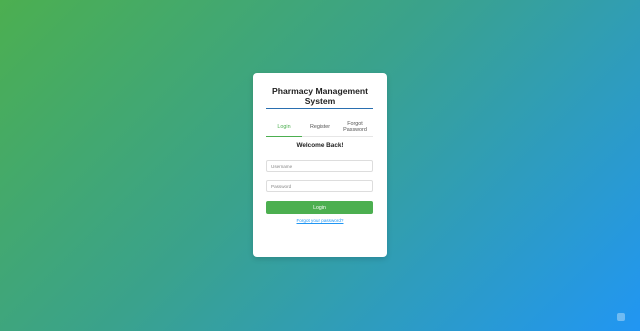 This screenshot has height=331, width=640. What do you see at coordinates (320, 145) in the screenshot?
I see `welcome-heading: Welcome Back!` at bounding box center [320, 145].